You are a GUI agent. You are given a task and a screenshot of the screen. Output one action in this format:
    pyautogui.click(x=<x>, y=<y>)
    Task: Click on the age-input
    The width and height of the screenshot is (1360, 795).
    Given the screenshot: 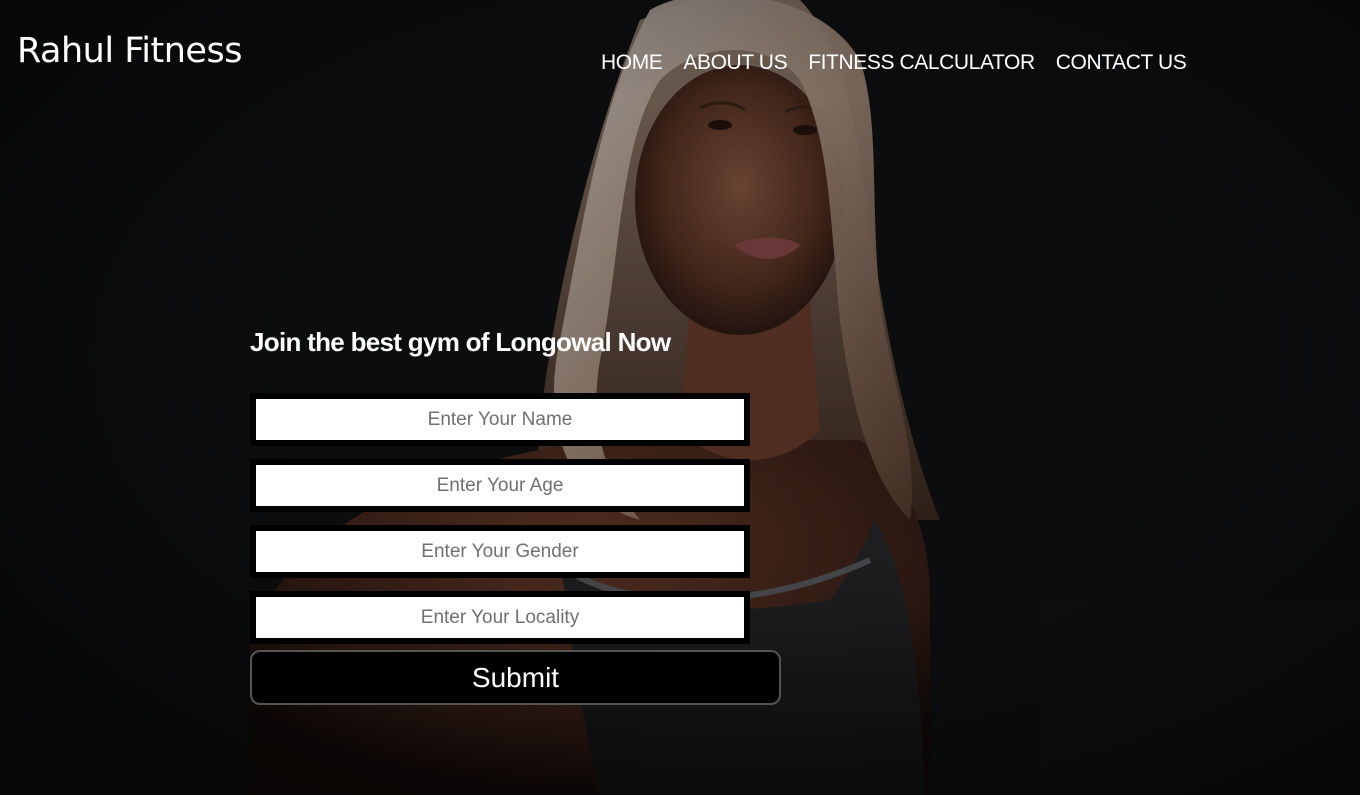 What is the action you would take?
    pyautogui.click(x=500, y=485)
    